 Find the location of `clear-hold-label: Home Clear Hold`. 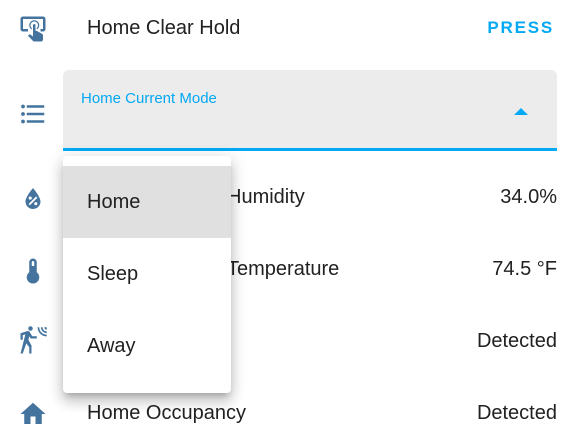

clear-hold-label: Home Clear Hold is located at coordinates (164, 28).